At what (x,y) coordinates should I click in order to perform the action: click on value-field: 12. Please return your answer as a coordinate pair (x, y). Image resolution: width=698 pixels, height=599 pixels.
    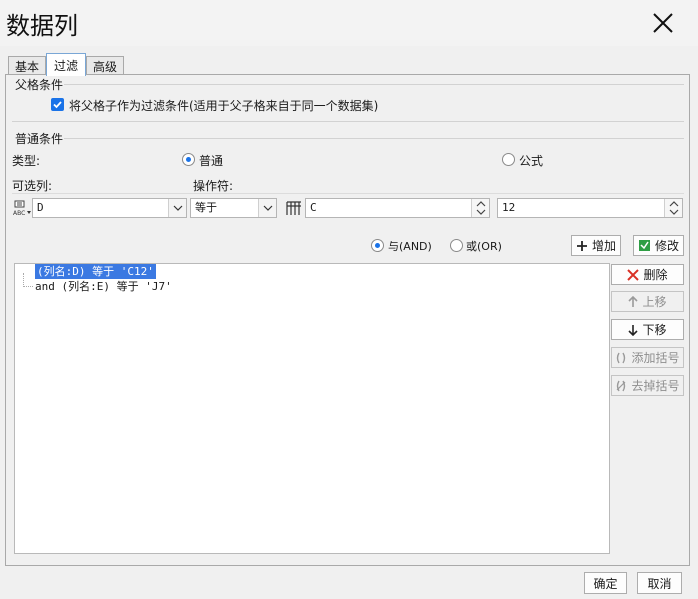
    Looking at the image, I should click on (590, 208).